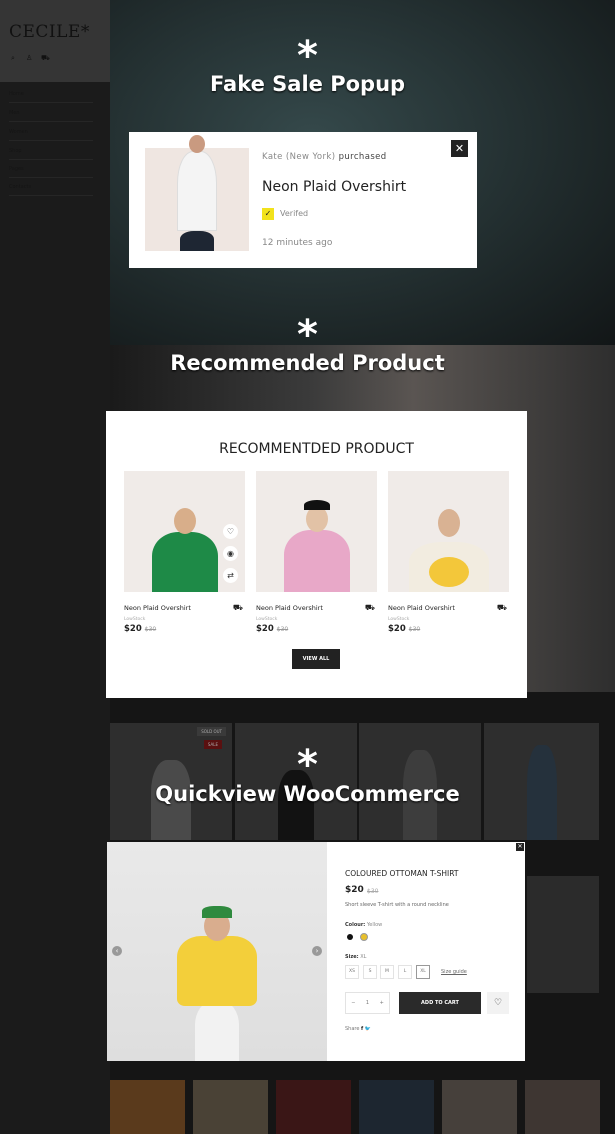 The width and height of the screenshot is (615, 1134). I want to click on colour-label: Colour:, so click(355, 925).